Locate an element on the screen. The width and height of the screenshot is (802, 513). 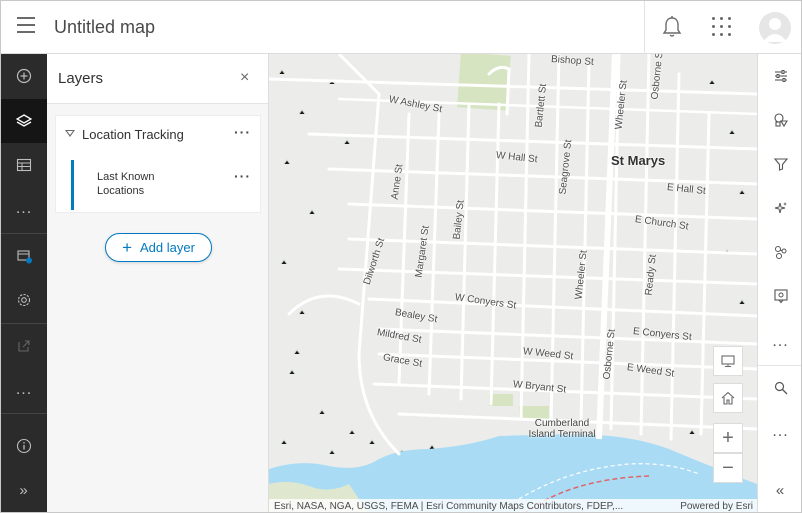
styles-button is located at coordinates (779, 120).